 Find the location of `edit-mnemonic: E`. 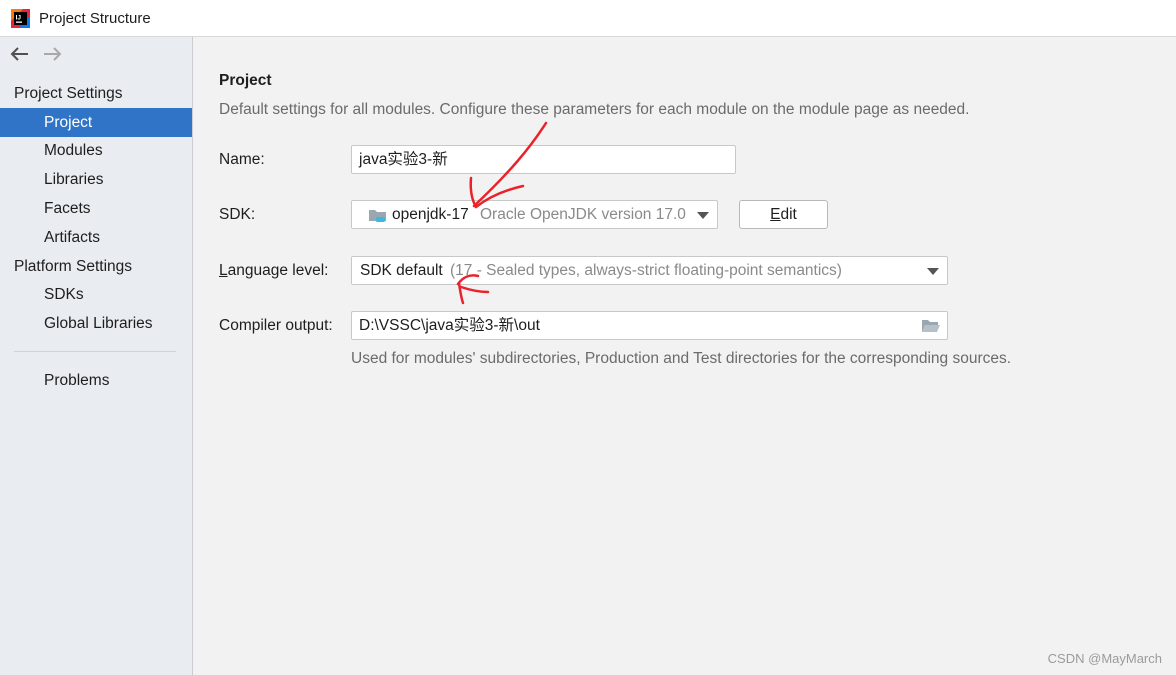

edit-mnemonic: E is located at coordinates (775, 214).